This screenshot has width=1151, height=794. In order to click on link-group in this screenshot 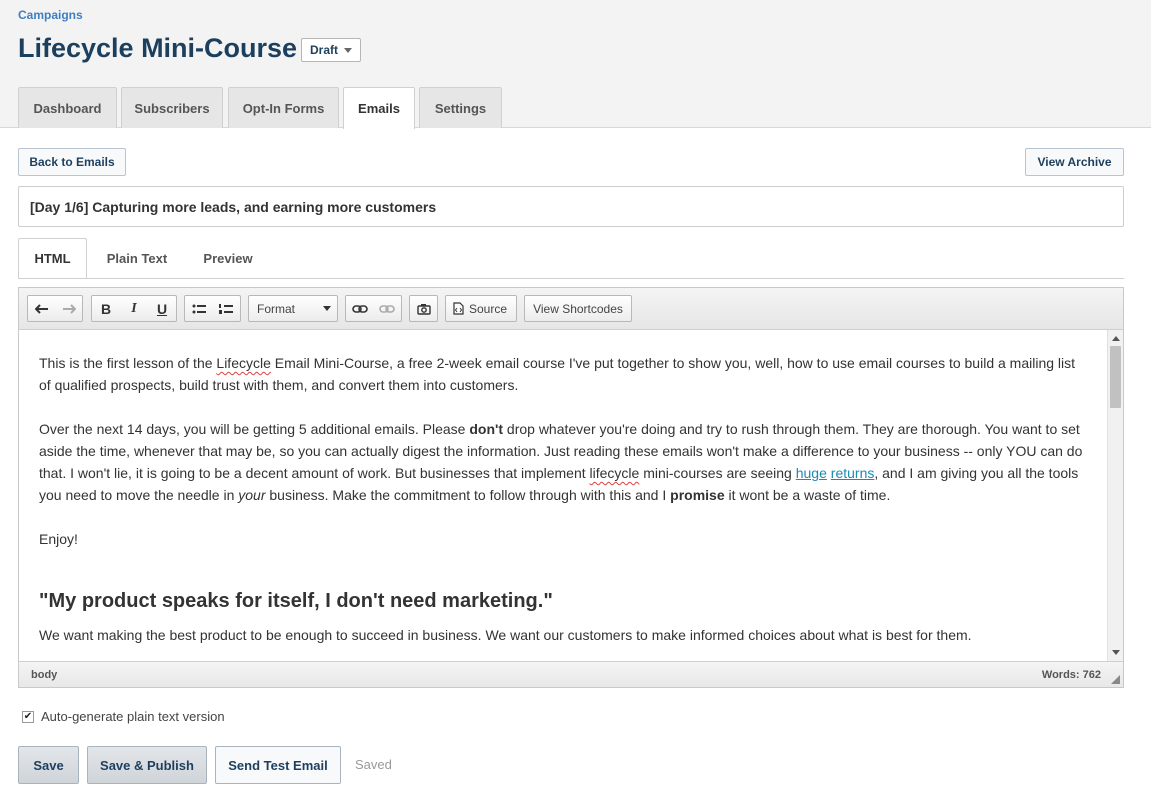, I will do `click(373, 308)`.